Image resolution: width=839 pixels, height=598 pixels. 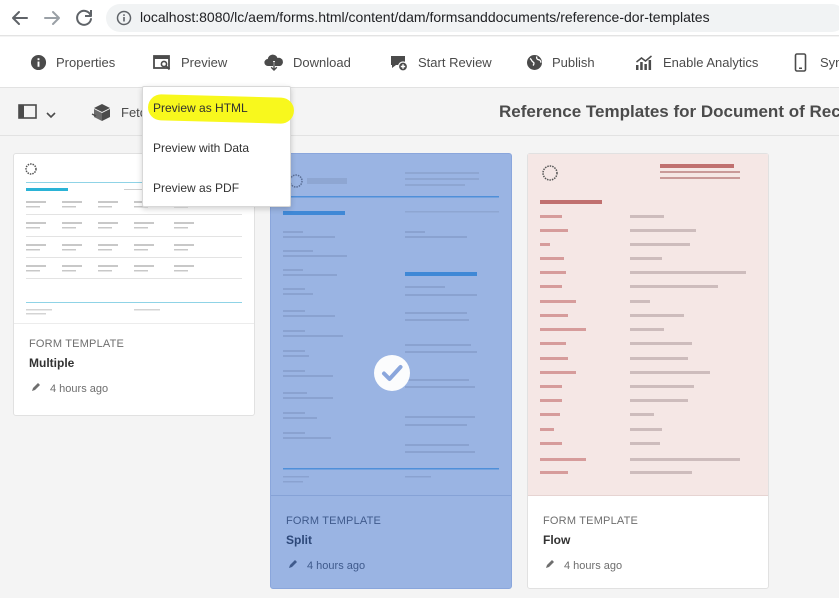 I want to click on reload-icon, so click(x=84, y=17).